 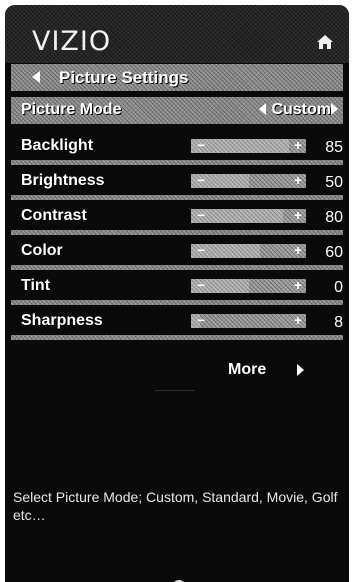 I want to click on setting-value: 85, so click(x=334, y=147).